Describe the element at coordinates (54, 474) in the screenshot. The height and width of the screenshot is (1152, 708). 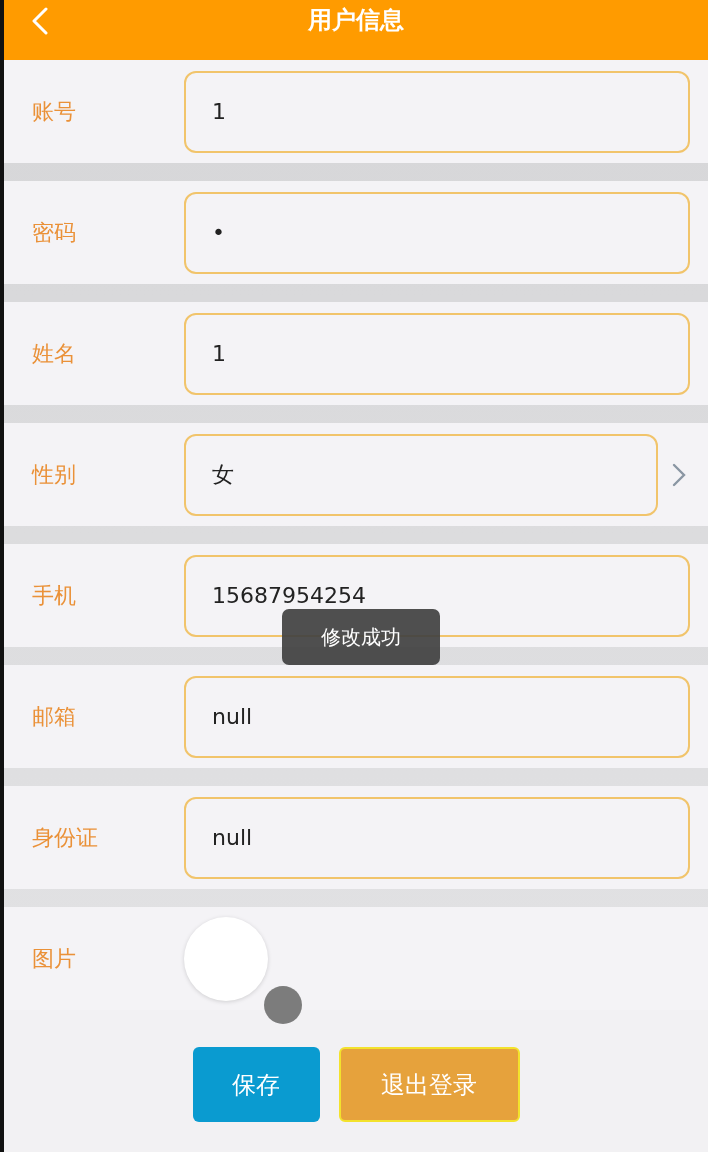
I see `field-label: 性别` at that location.